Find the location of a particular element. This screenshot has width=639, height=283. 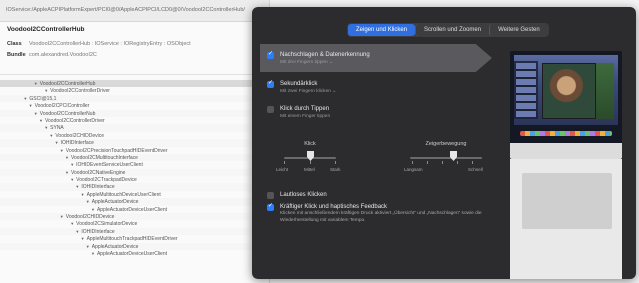

option-title: Klick durch Tippen is located at coordinates (305, 109).